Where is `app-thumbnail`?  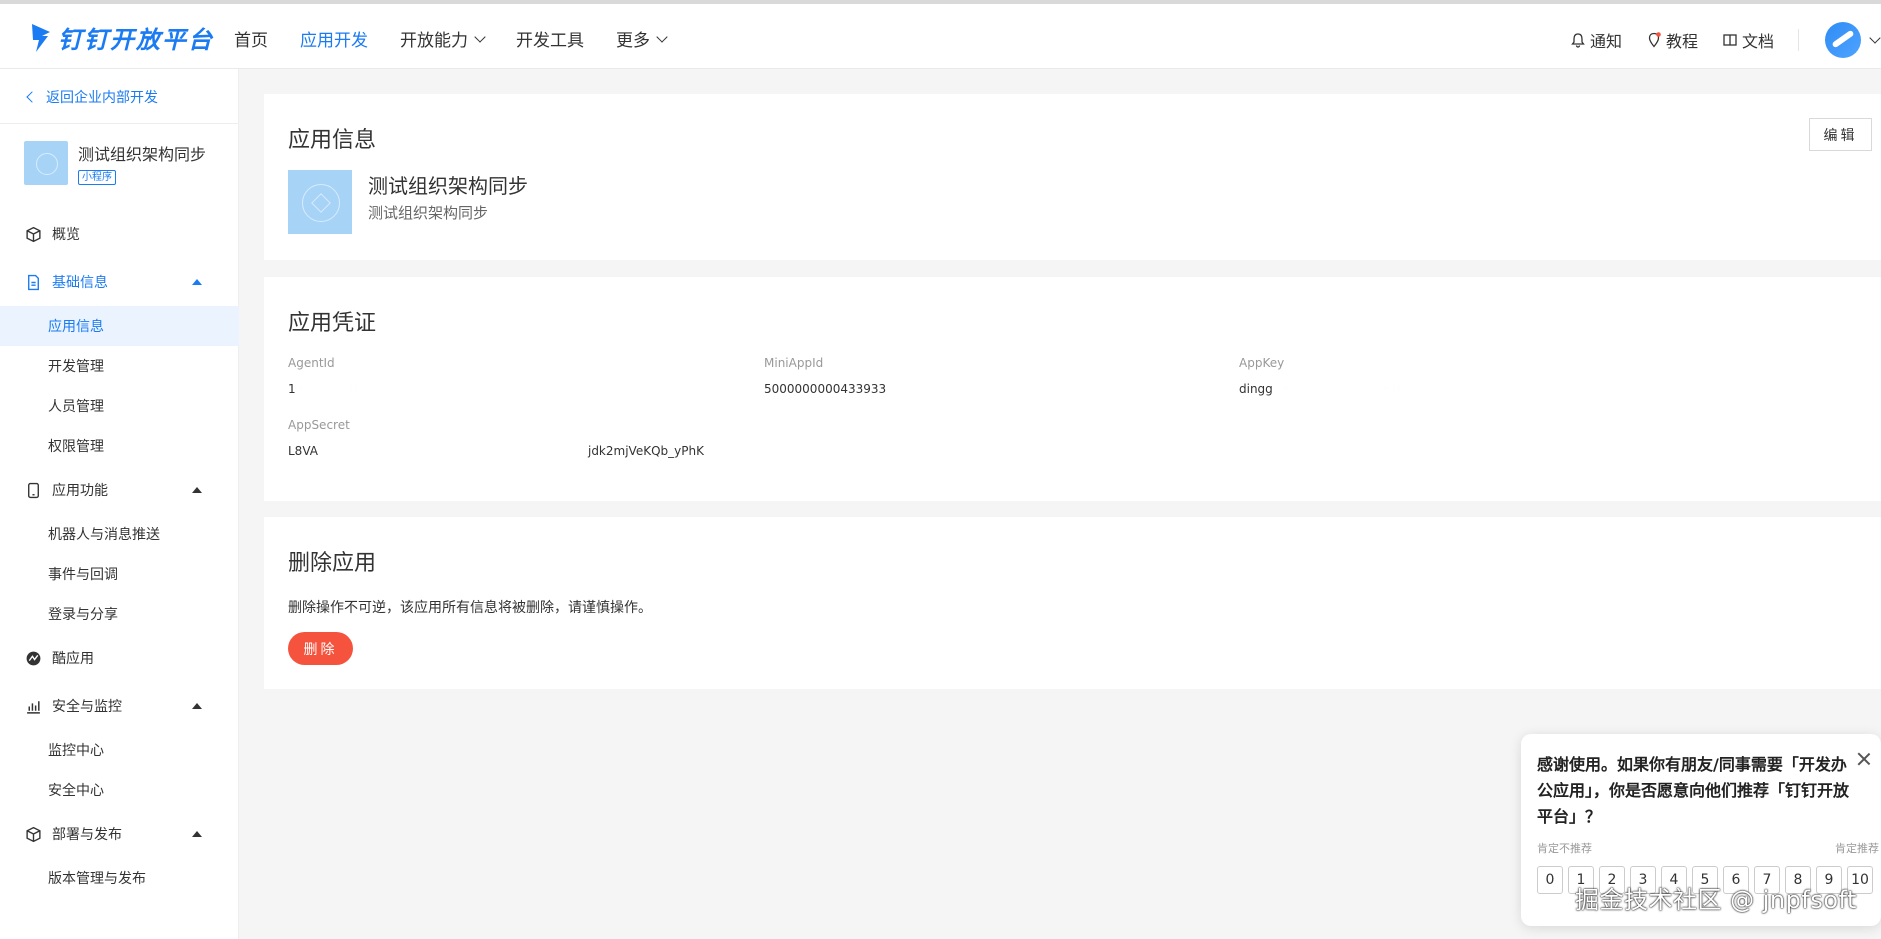
app-thumbnail is located at coordinates (46, 163).